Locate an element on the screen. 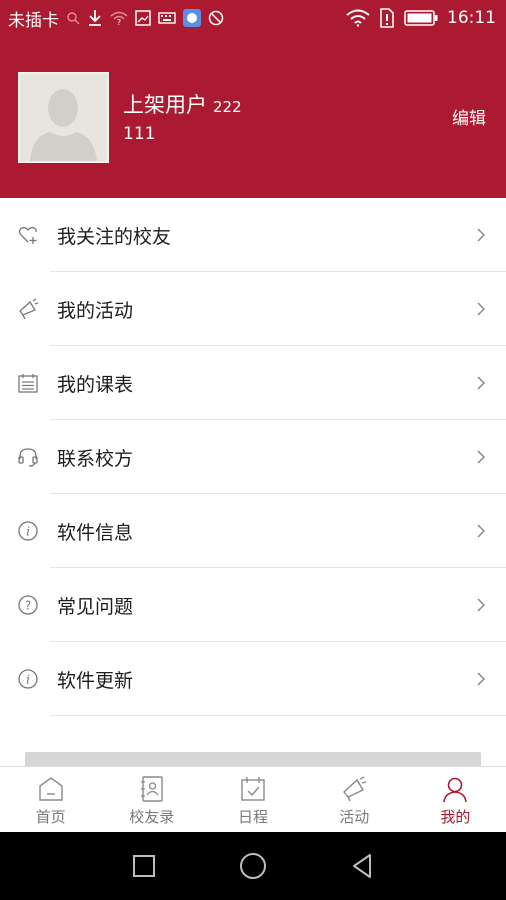  menu-item-followed-alumni: 我关注的校友 is located at coordinates (253, 235).